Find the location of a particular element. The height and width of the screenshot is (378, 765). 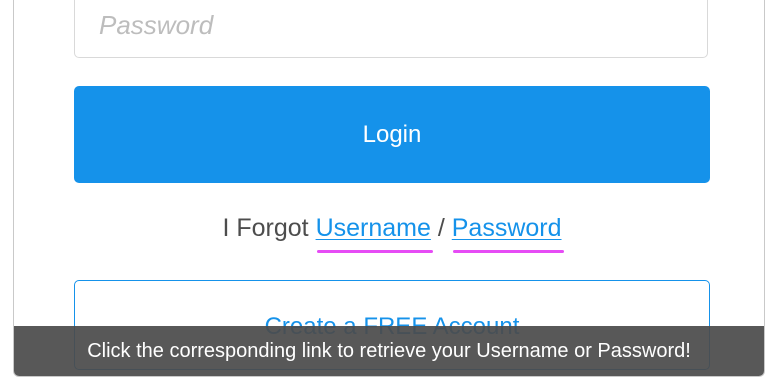

password-field is located at coordinates (391, 29).